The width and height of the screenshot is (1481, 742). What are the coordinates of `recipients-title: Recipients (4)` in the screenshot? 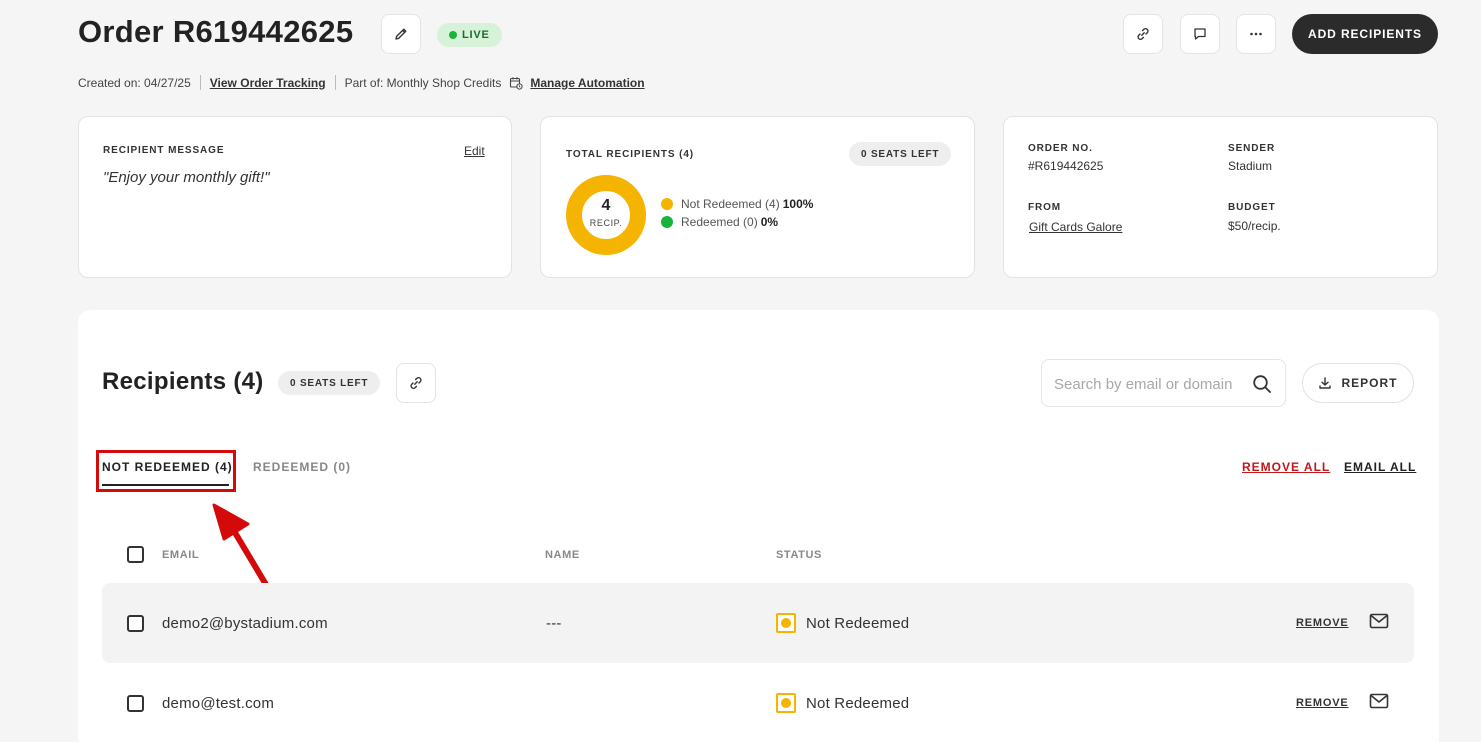 It's located at (183, 381).